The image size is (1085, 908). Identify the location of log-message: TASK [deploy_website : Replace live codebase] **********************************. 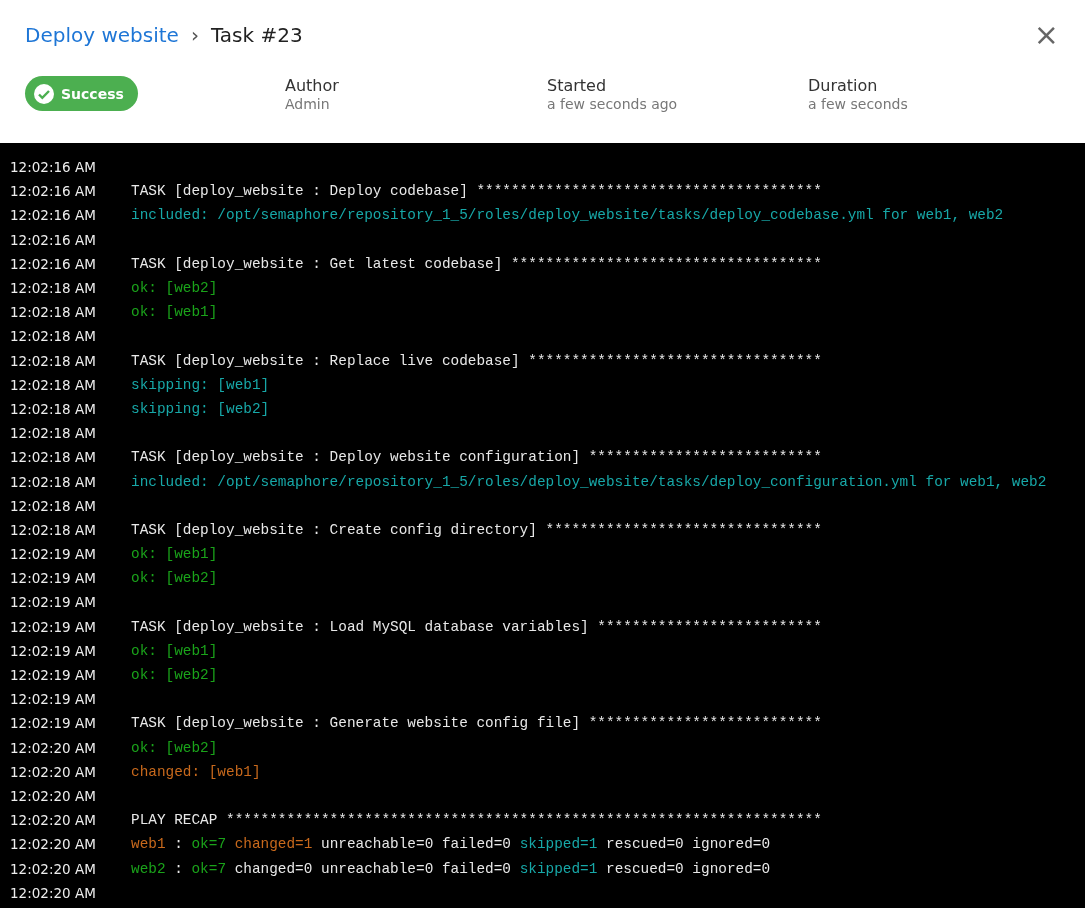
(476, 360).